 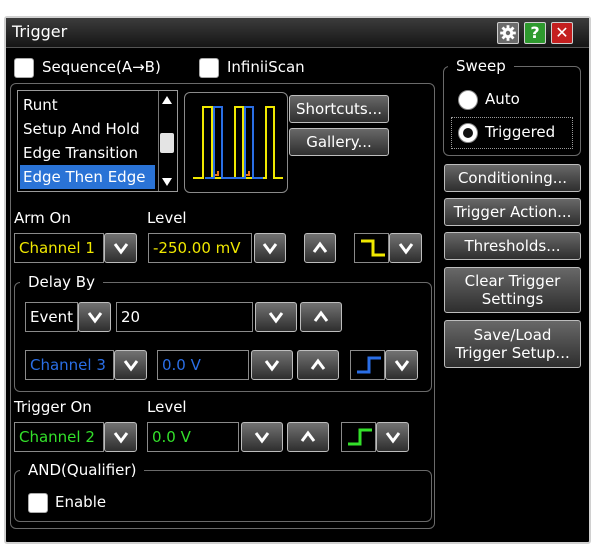 I want to click on delay-count-input: 20, so click(x=184, y=317).